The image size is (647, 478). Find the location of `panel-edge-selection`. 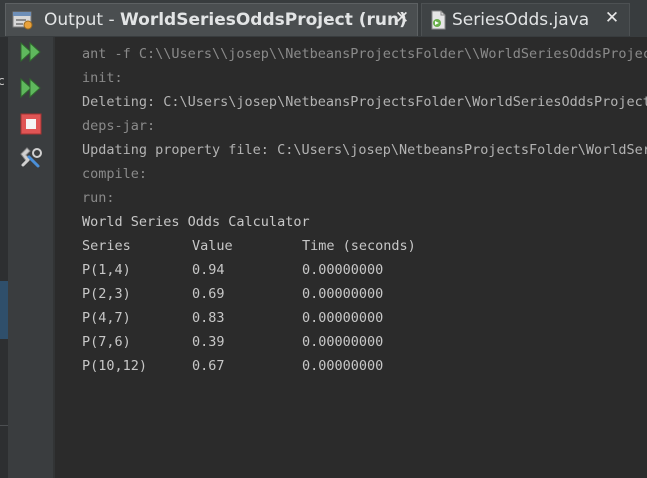

panel-edge-selection is located at coordinates (4, 310).